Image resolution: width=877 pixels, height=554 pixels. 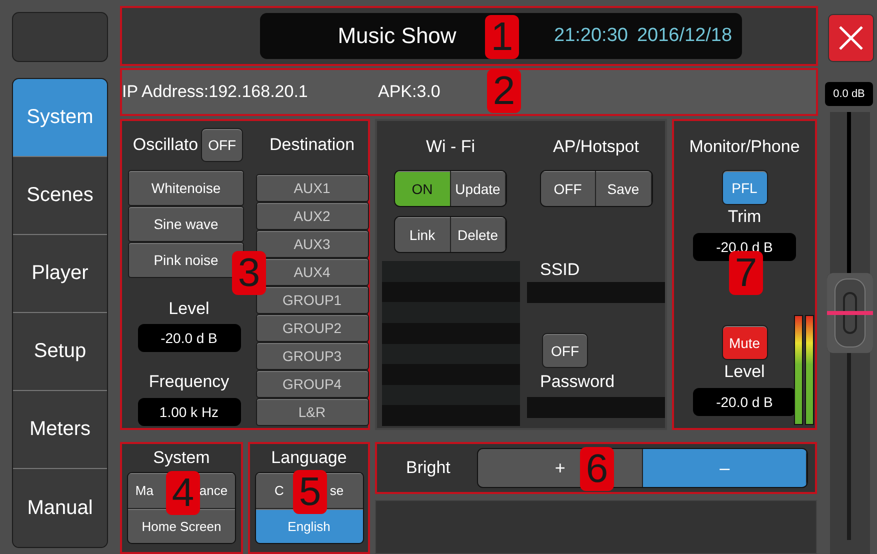 I want to click on callout-tooltip: 1, so click(x=502, y=37).